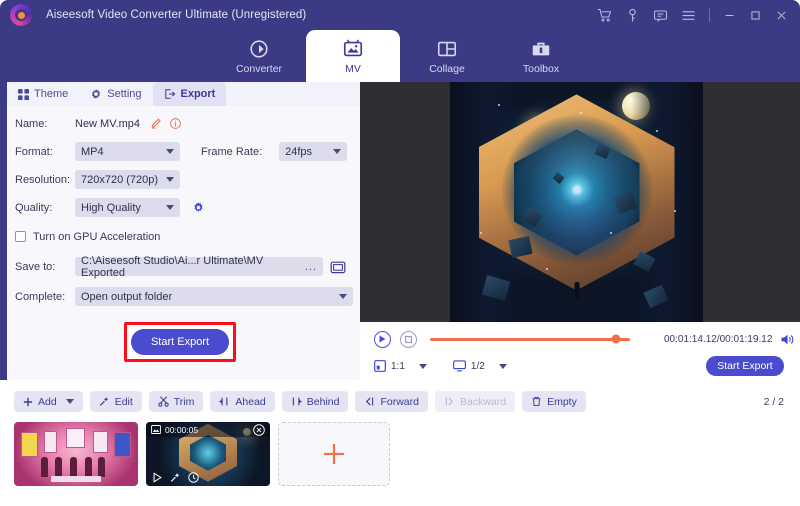 This screenshot has height=506, width=800. I want to click on frame-rate-label: Frame Rate:, so click(232, 151).